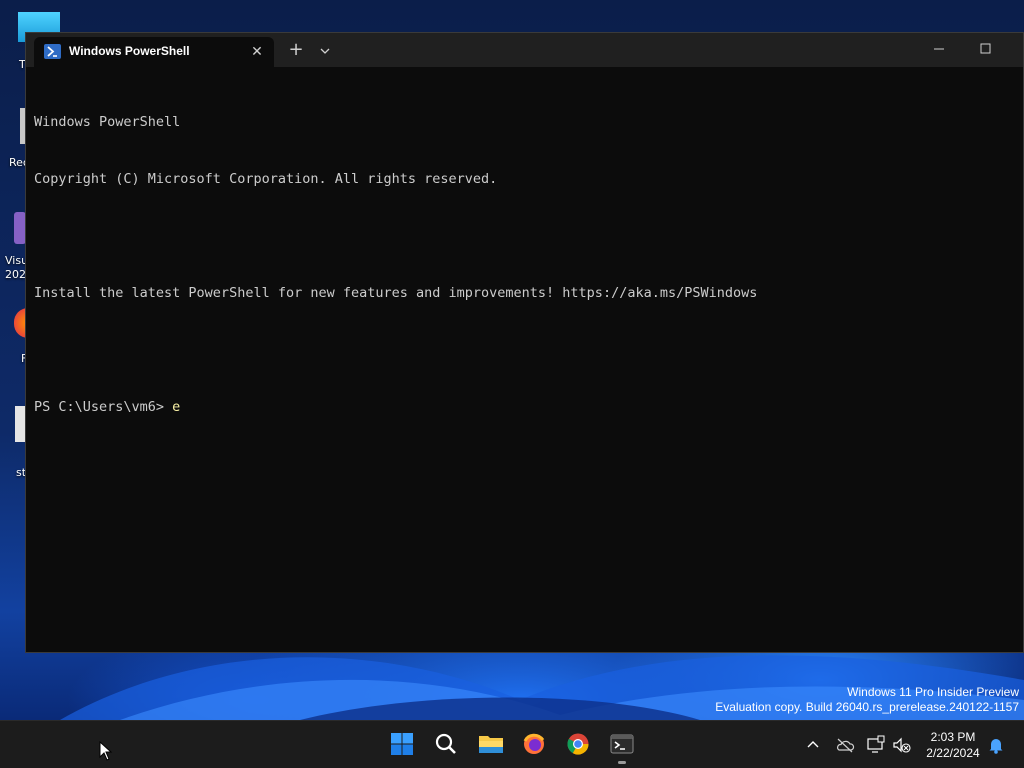 Image resolution: width=1024 pixels, height=768 pixels. I want to click on chrome-button, so click(578, 744).